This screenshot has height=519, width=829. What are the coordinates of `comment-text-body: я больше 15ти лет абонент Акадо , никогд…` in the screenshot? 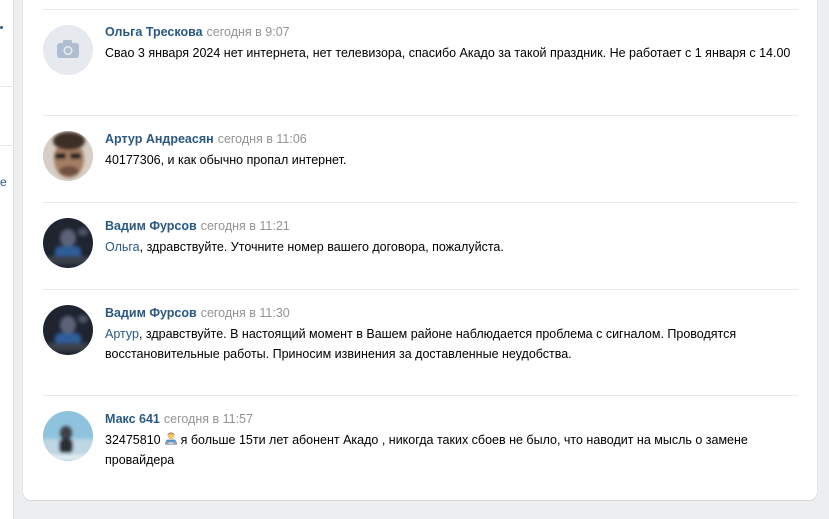 It's located at (426, 450).